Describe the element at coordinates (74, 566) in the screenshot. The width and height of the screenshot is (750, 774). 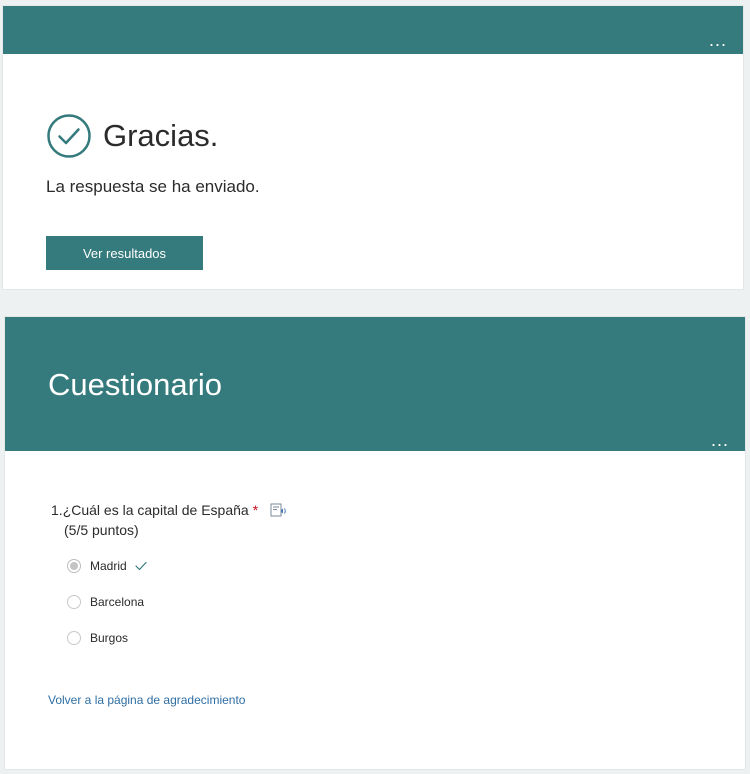
I see `radio-madrid` at that location.